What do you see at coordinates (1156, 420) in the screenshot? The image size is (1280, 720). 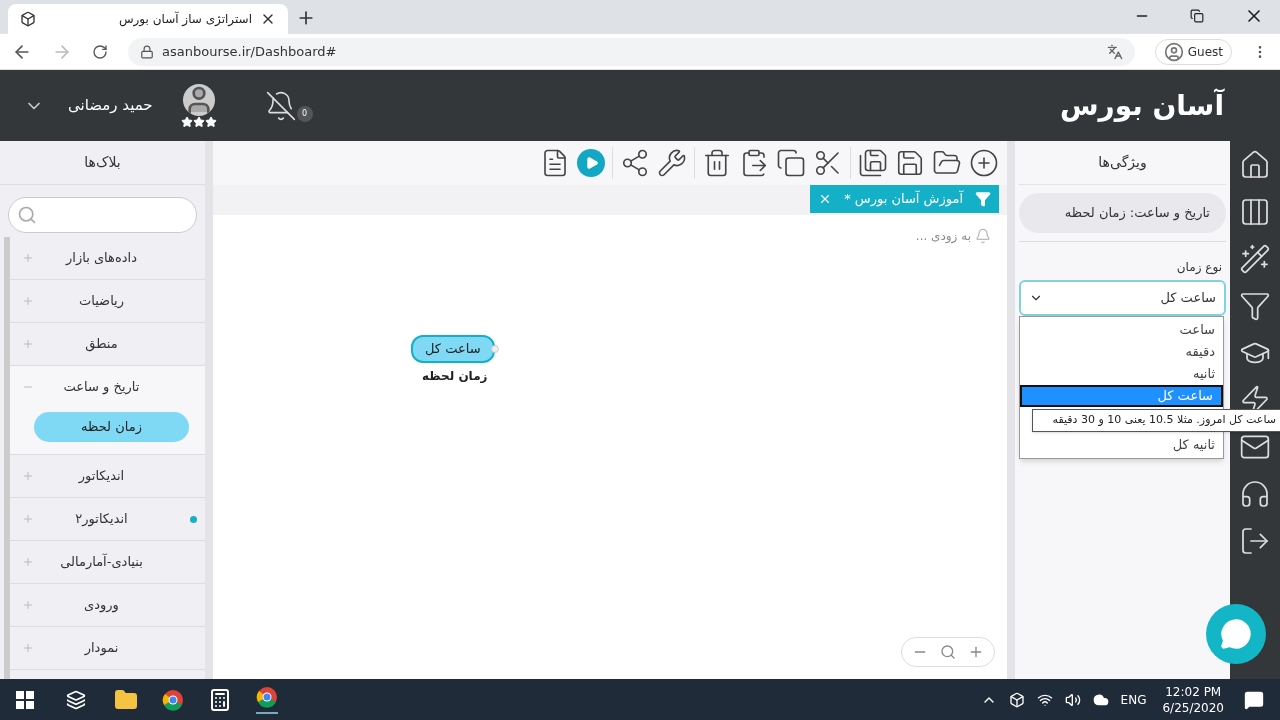 I see `tooltip: ساعت کل امروز. مثلا 10.5 یعنی 10 و 30 دقیقه` at bounding box center [1156, 420].